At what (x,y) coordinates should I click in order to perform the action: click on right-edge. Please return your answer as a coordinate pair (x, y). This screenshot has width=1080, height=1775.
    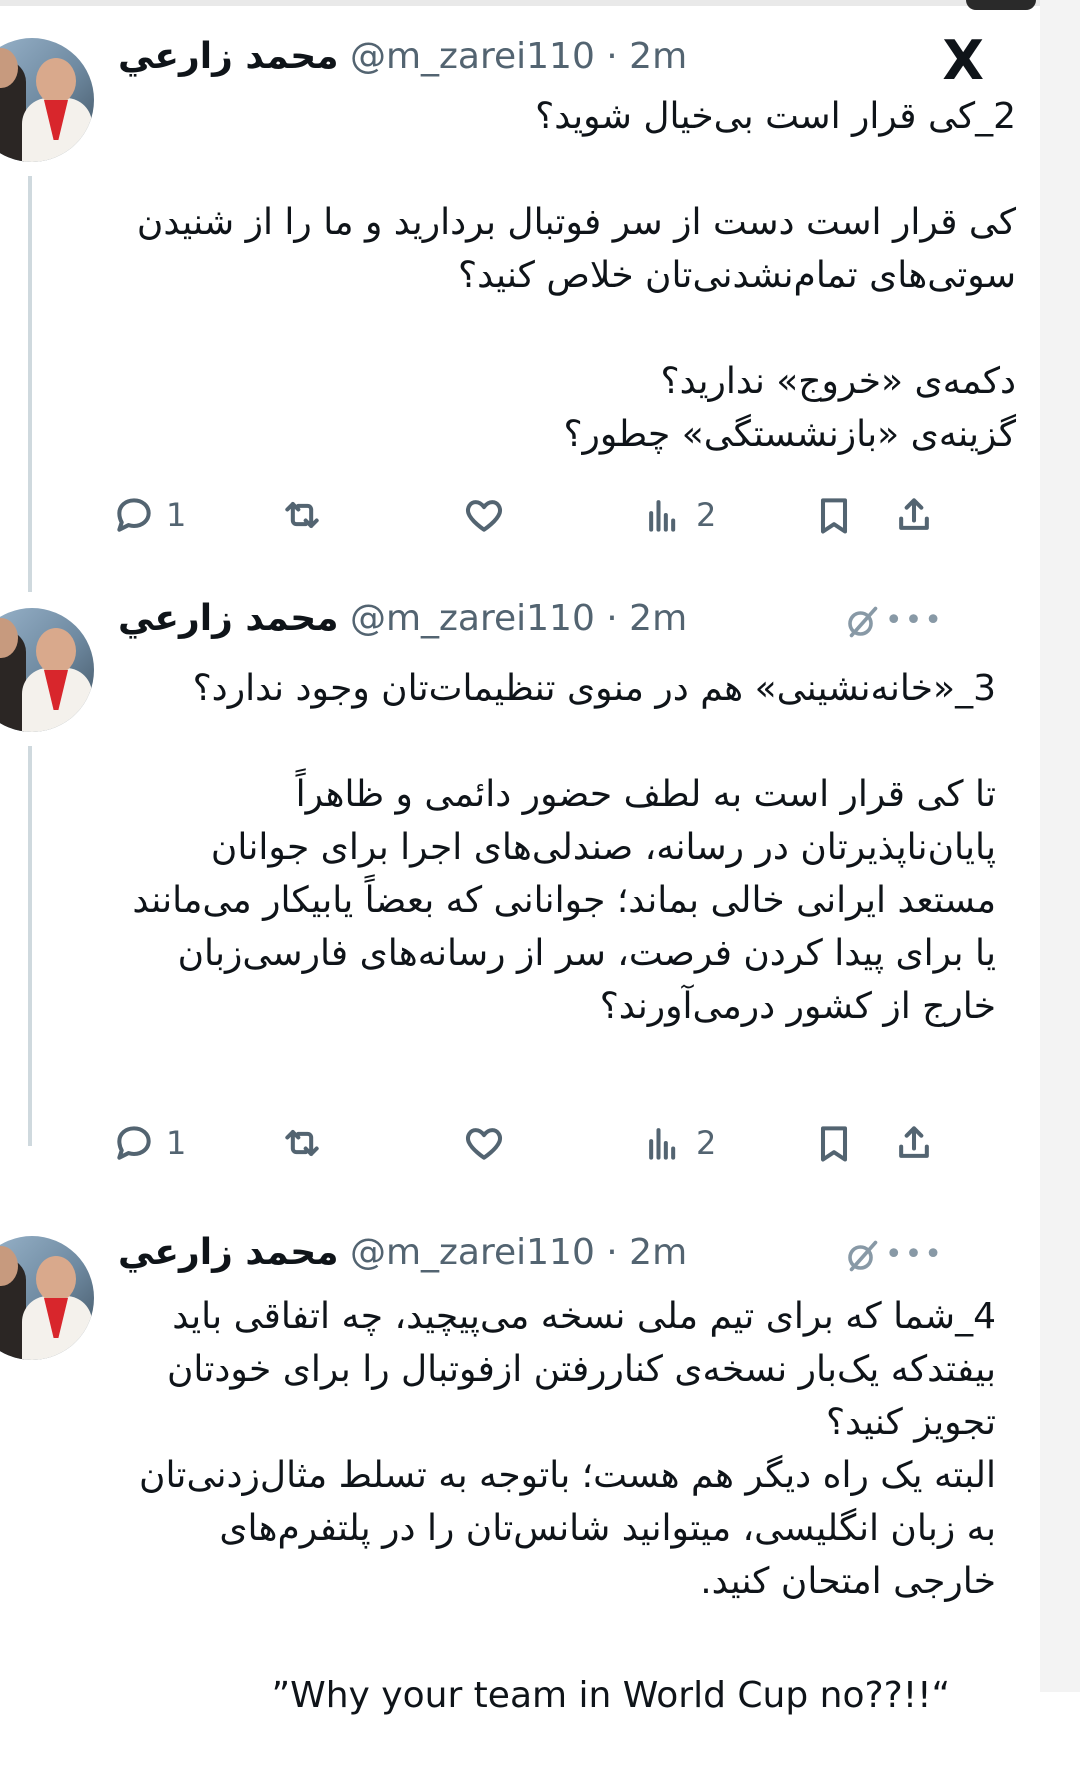
    Looking at the image, I should click on (1060, 846).